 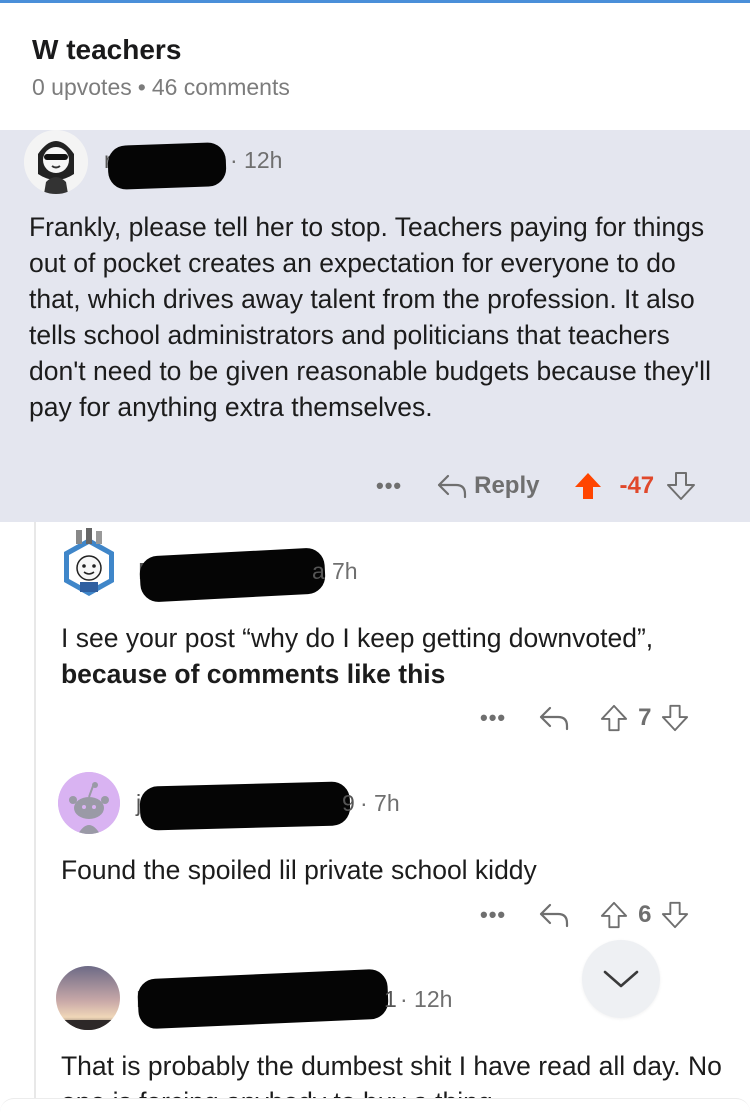 What do you see at coordinates (161, 67) in the screenshot?
I see `post-header: W teachers 0 upvotes • 46 comments` at bounding box center [161, 67].